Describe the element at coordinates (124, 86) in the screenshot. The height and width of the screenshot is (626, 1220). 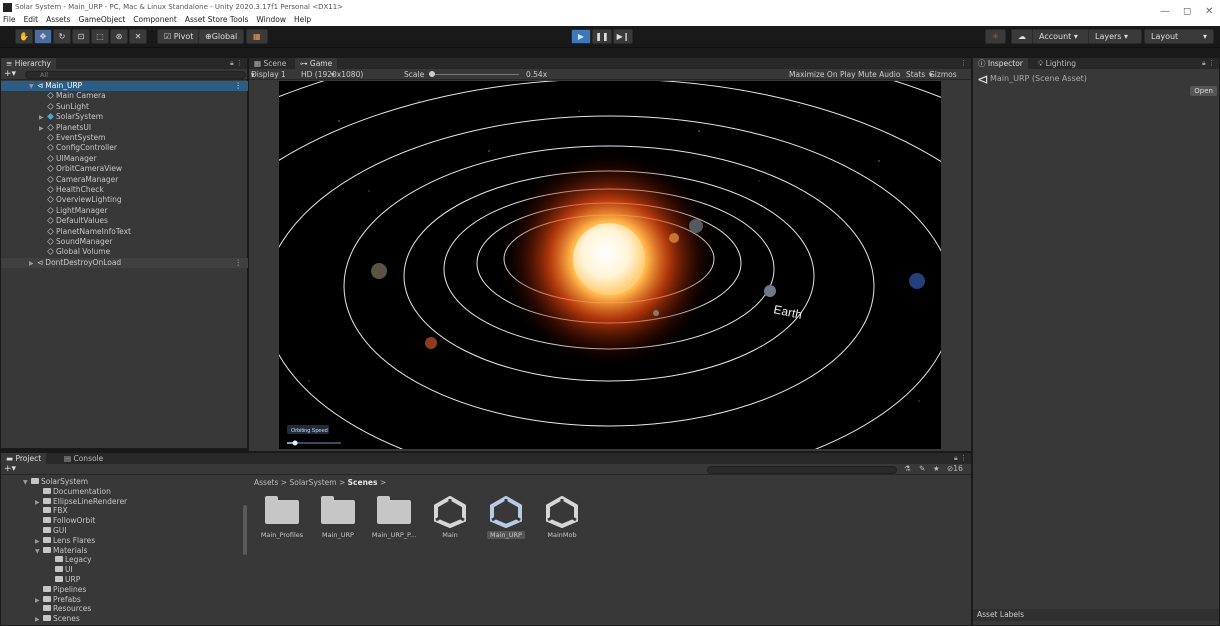
I see `hierarchy-scene-row: ▼ ⊲ Main_URP ⋮` at that location.